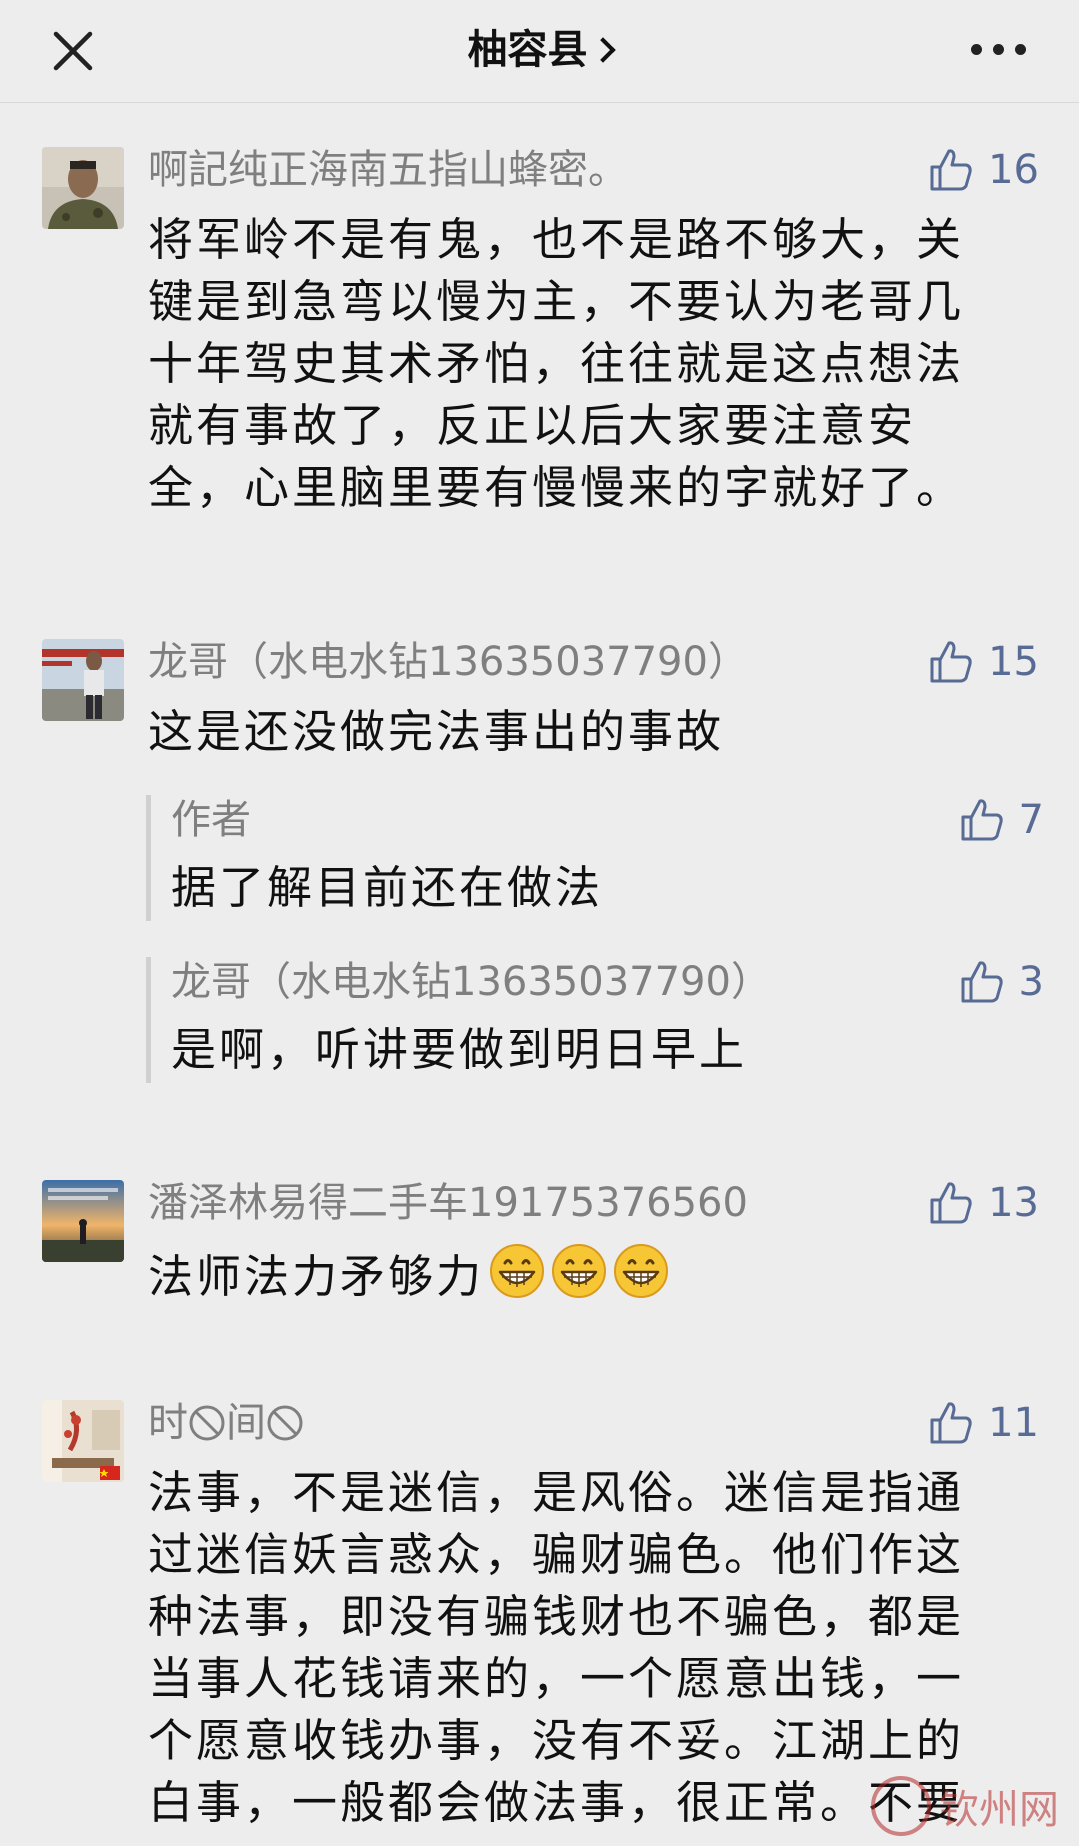  What do you see at coordinates (595, 858) in the screenshot?
I see `reply-item: 作者 7 据了解目前还在做法` at bounding box center [595, 858].